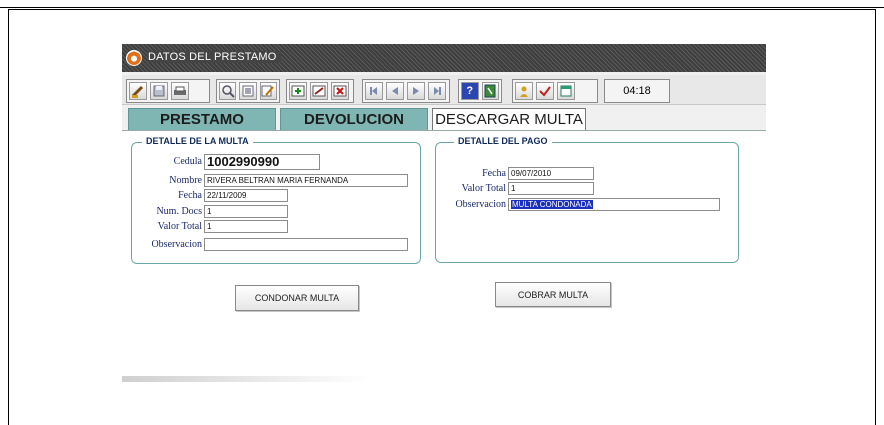  Describe the element at coordinates (551, 173) in the screenshot. I see `fecha-pago-field: 09/07/2010` at that location.